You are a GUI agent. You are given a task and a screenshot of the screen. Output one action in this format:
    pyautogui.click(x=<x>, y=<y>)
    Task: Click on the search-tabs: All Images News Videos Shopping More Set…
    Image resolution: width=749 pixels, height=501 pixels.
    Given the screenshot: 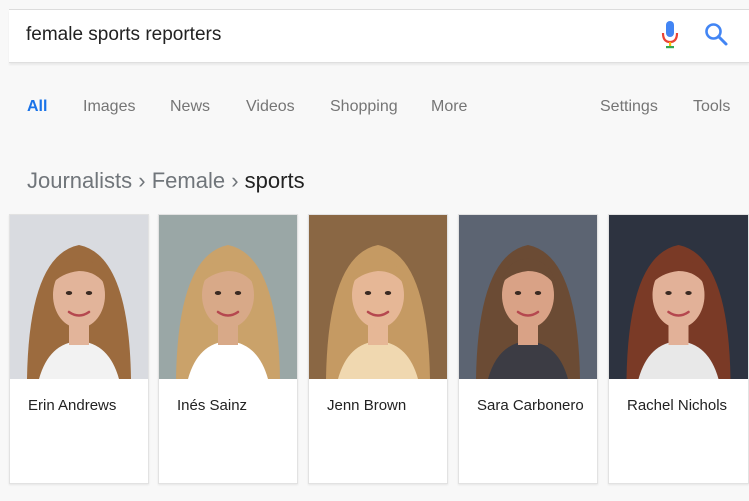 What is the action you would take?
    pyautogui.click(x=374, y=112)
    